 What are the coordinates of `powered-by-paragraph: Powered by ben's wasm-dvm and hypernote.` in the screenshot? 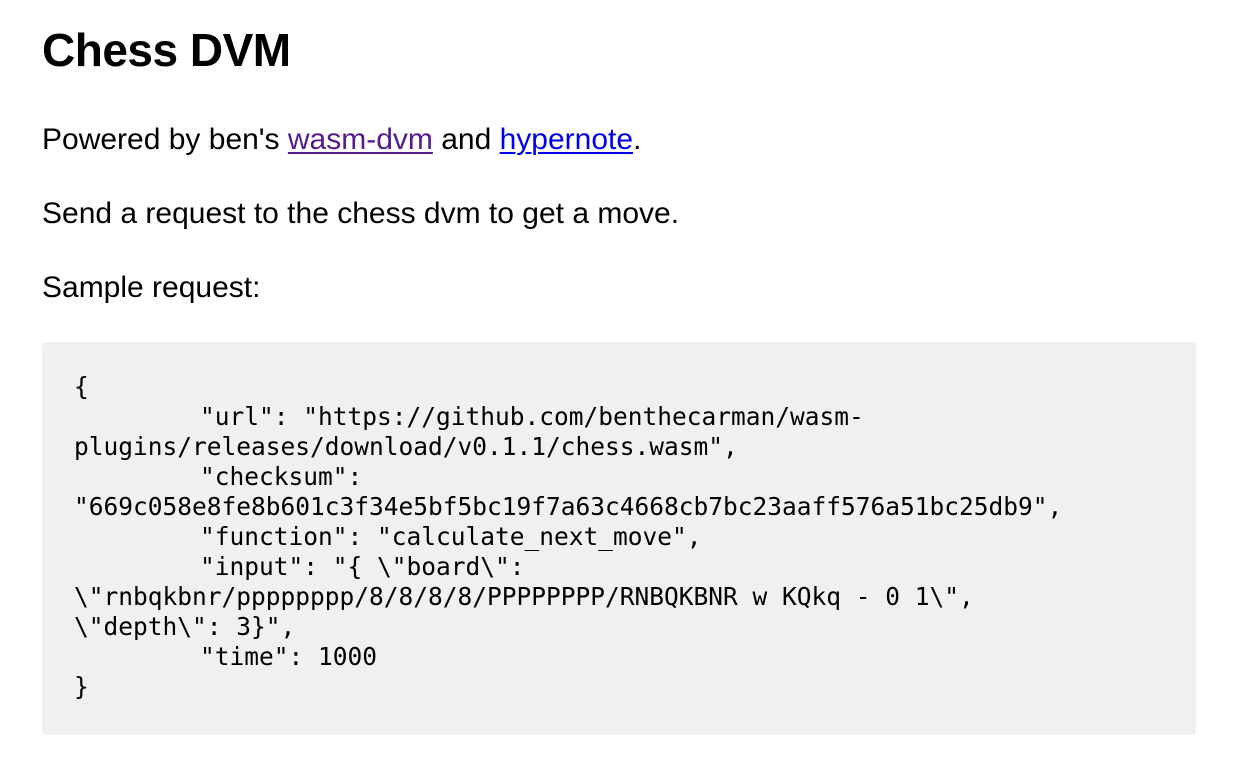 It's located at (341, 140).